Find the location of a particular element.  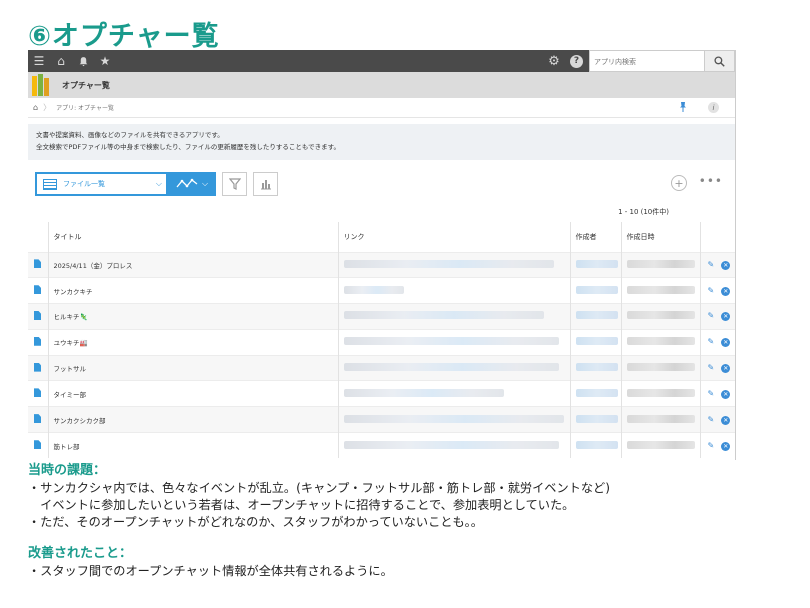

bar-chart-icon is located at coordinates (265, 185).